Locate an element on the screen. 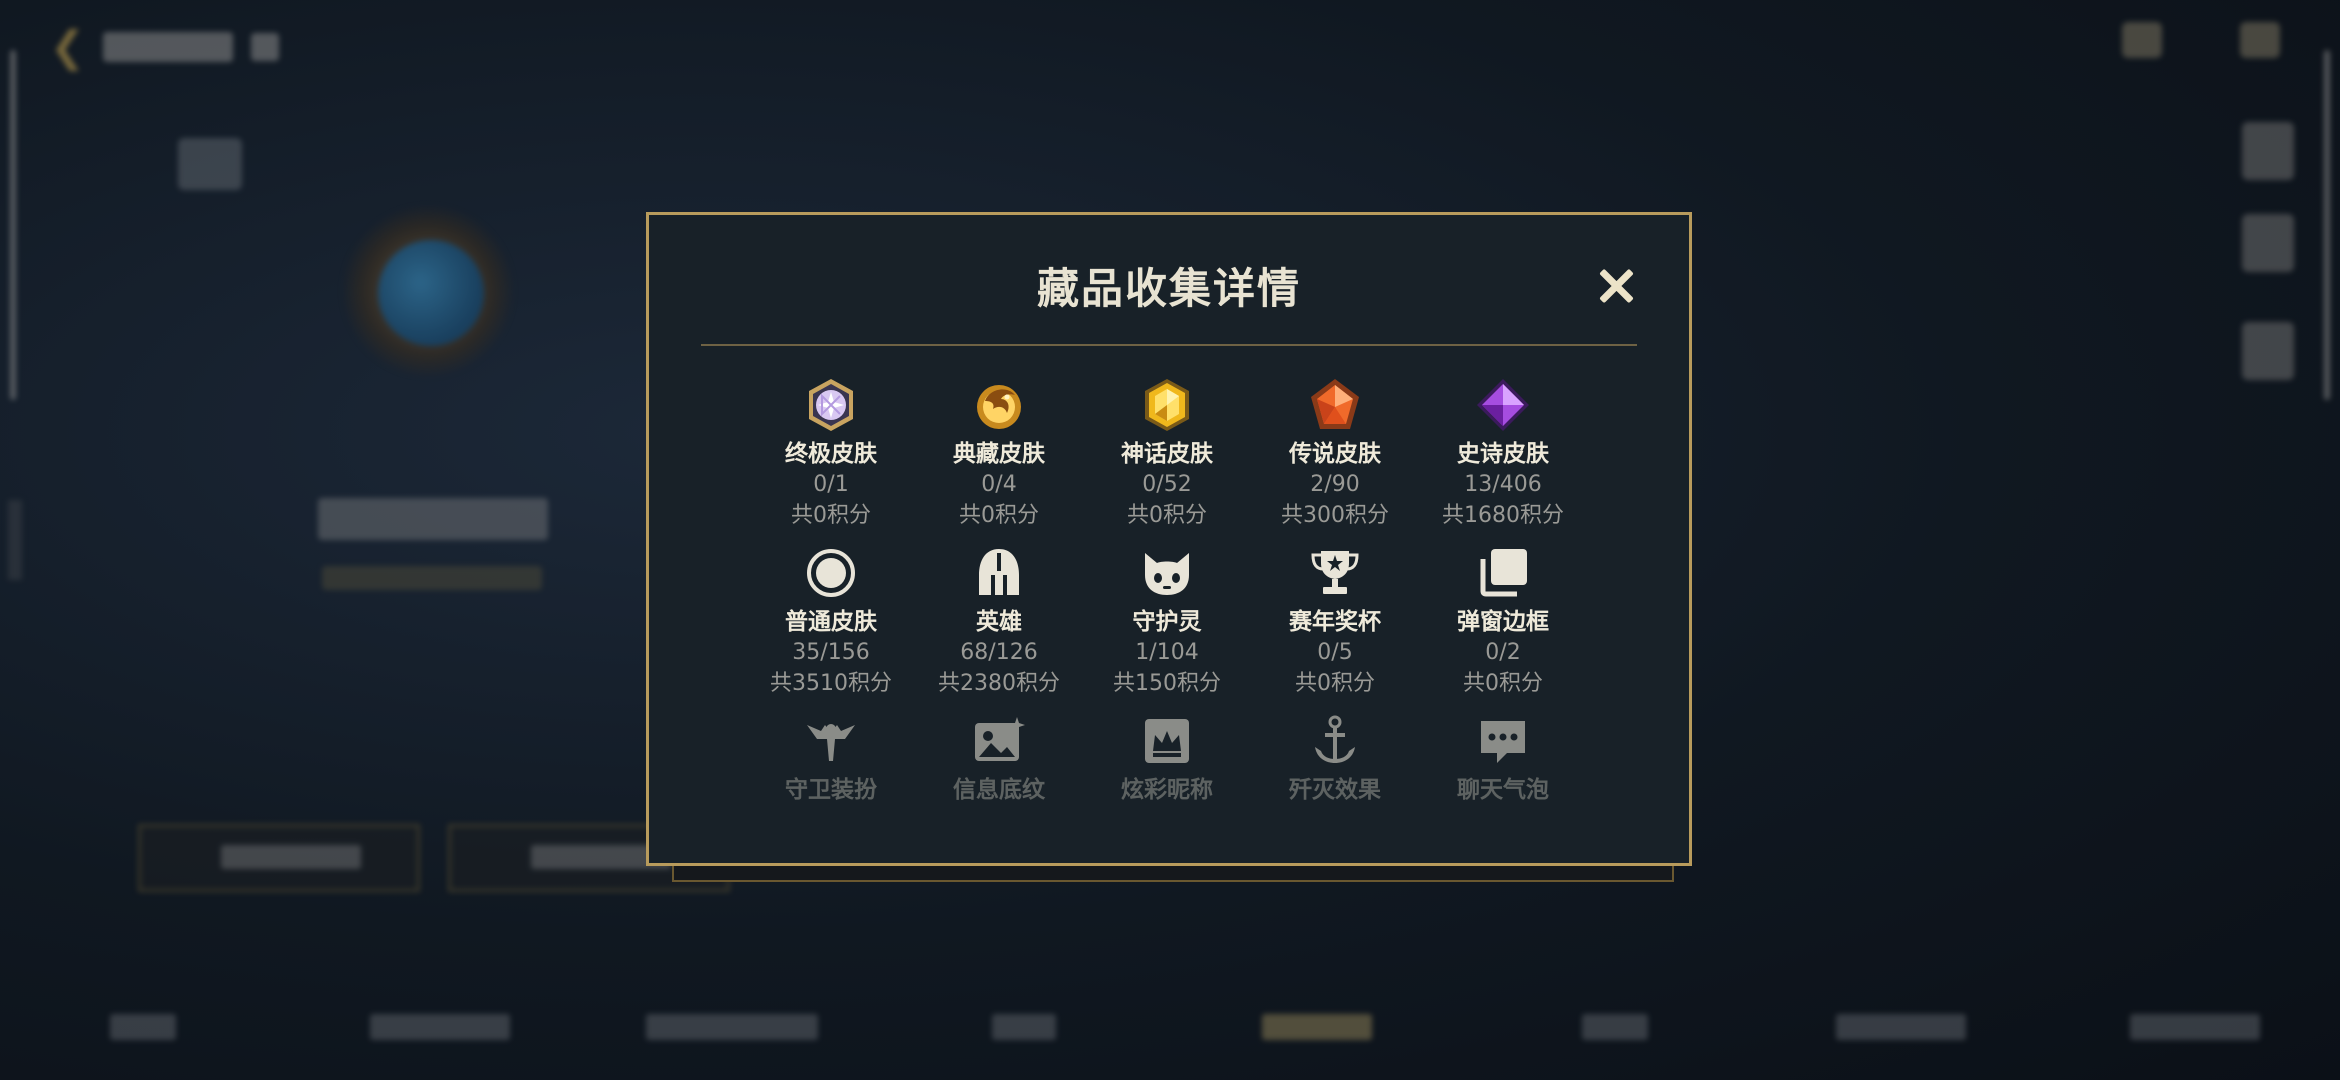 The height and width of the screenshot is (1080, 2340). rank-badge is located at coordinates (210, 164).